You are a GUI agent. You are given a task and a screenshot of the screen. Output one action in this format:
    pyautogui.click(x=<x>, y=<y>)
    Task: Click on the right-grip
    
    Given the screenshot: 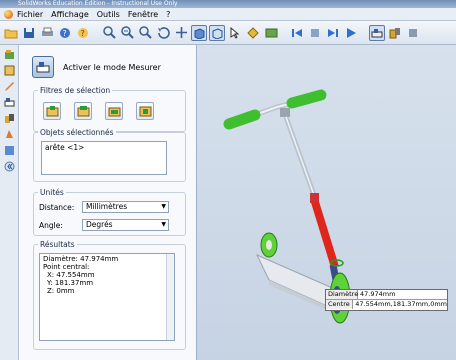 What is the action you would take?
    pyautogui.click(x=306, y=99)
    